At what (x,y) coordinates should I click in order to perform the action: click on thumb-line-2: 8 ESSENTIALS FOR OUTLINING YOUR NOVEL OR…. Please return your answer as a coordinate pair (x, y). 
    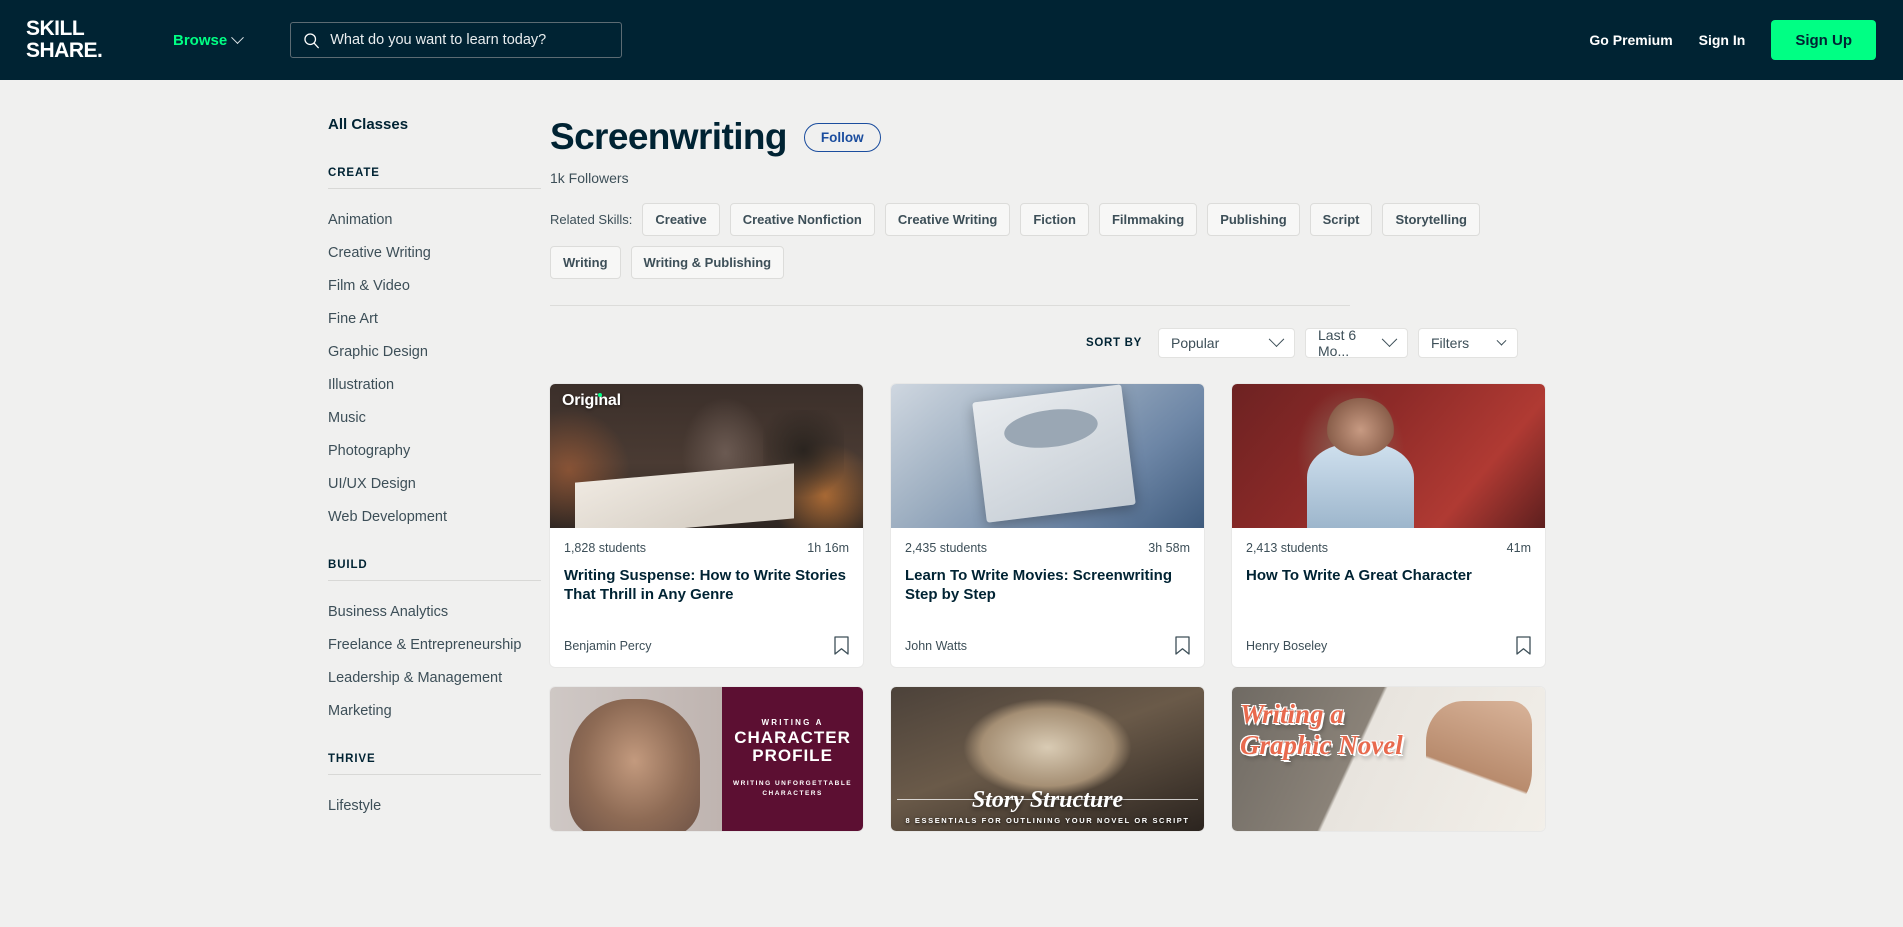
    Looking at the image, I should click on (1047, 820).